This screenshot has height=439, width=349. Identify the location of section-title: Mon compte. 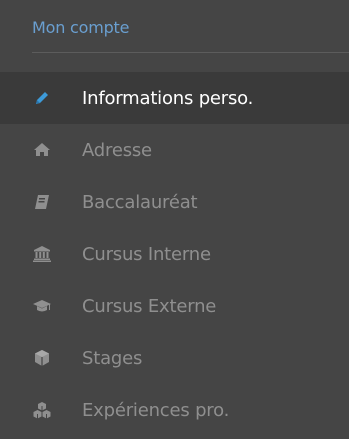
(81, 27).